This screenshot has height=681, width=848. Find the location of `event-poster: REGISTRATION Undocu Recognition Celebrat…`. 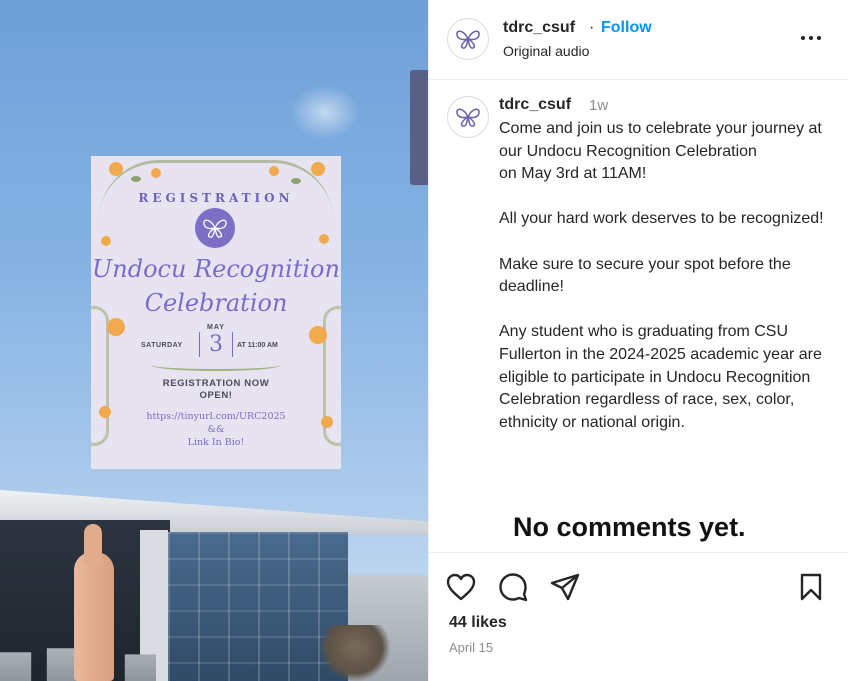

event-poster: REGISTRATION Undocu Recognition Celebrat… is located at coordinates (216, 312).